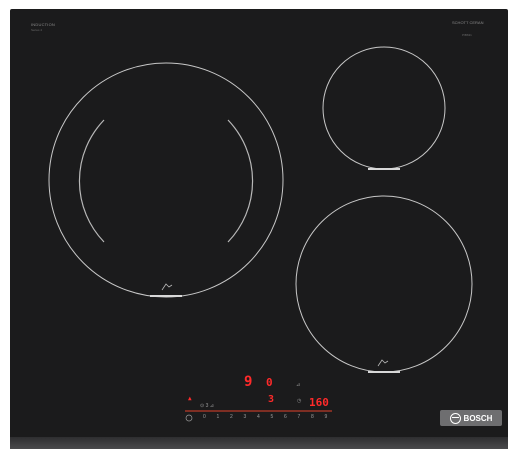  Describe the element at coordinates (218, 417) in the screenshot. I see `slider-step-1: 1` at that location.